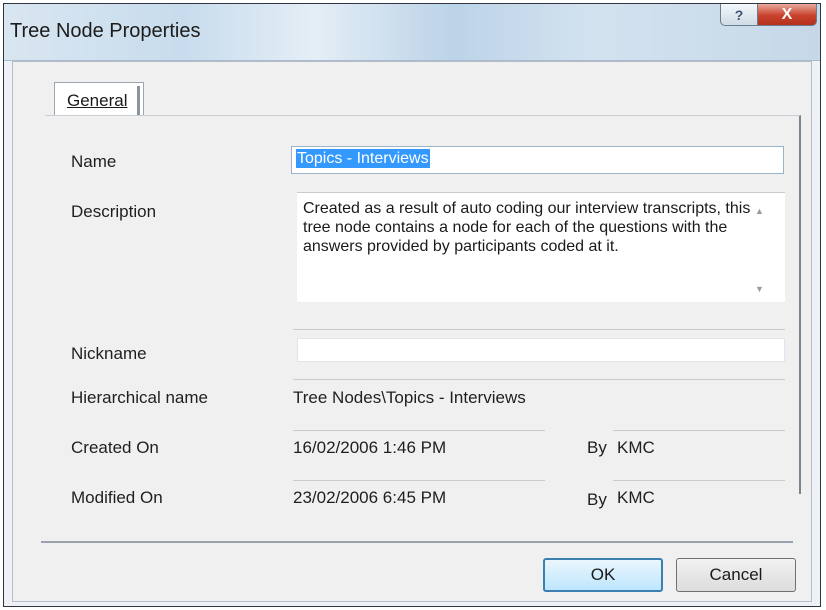 The width and height of the screenshot is (826, 610). Describe the element at coordinates (759, 211) in the screenshot. I see `scroll-up-icon: ▲` at that location.